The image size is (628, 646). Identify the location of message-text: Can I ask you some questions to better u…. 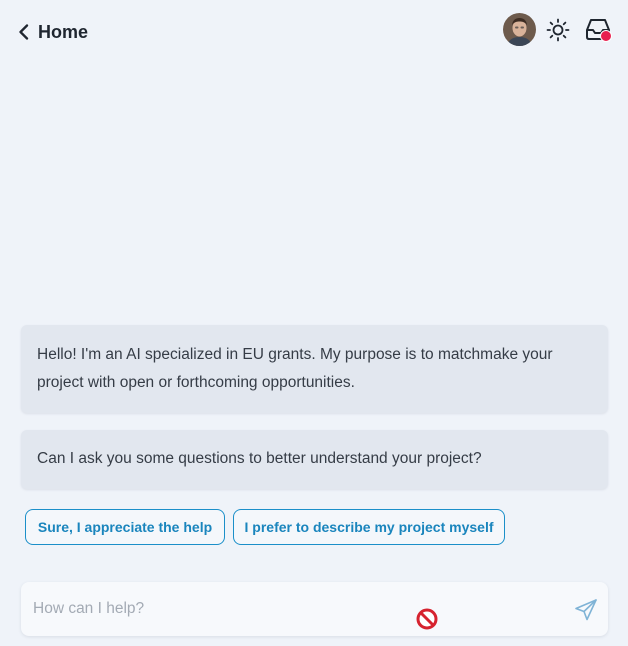
(259, 458).